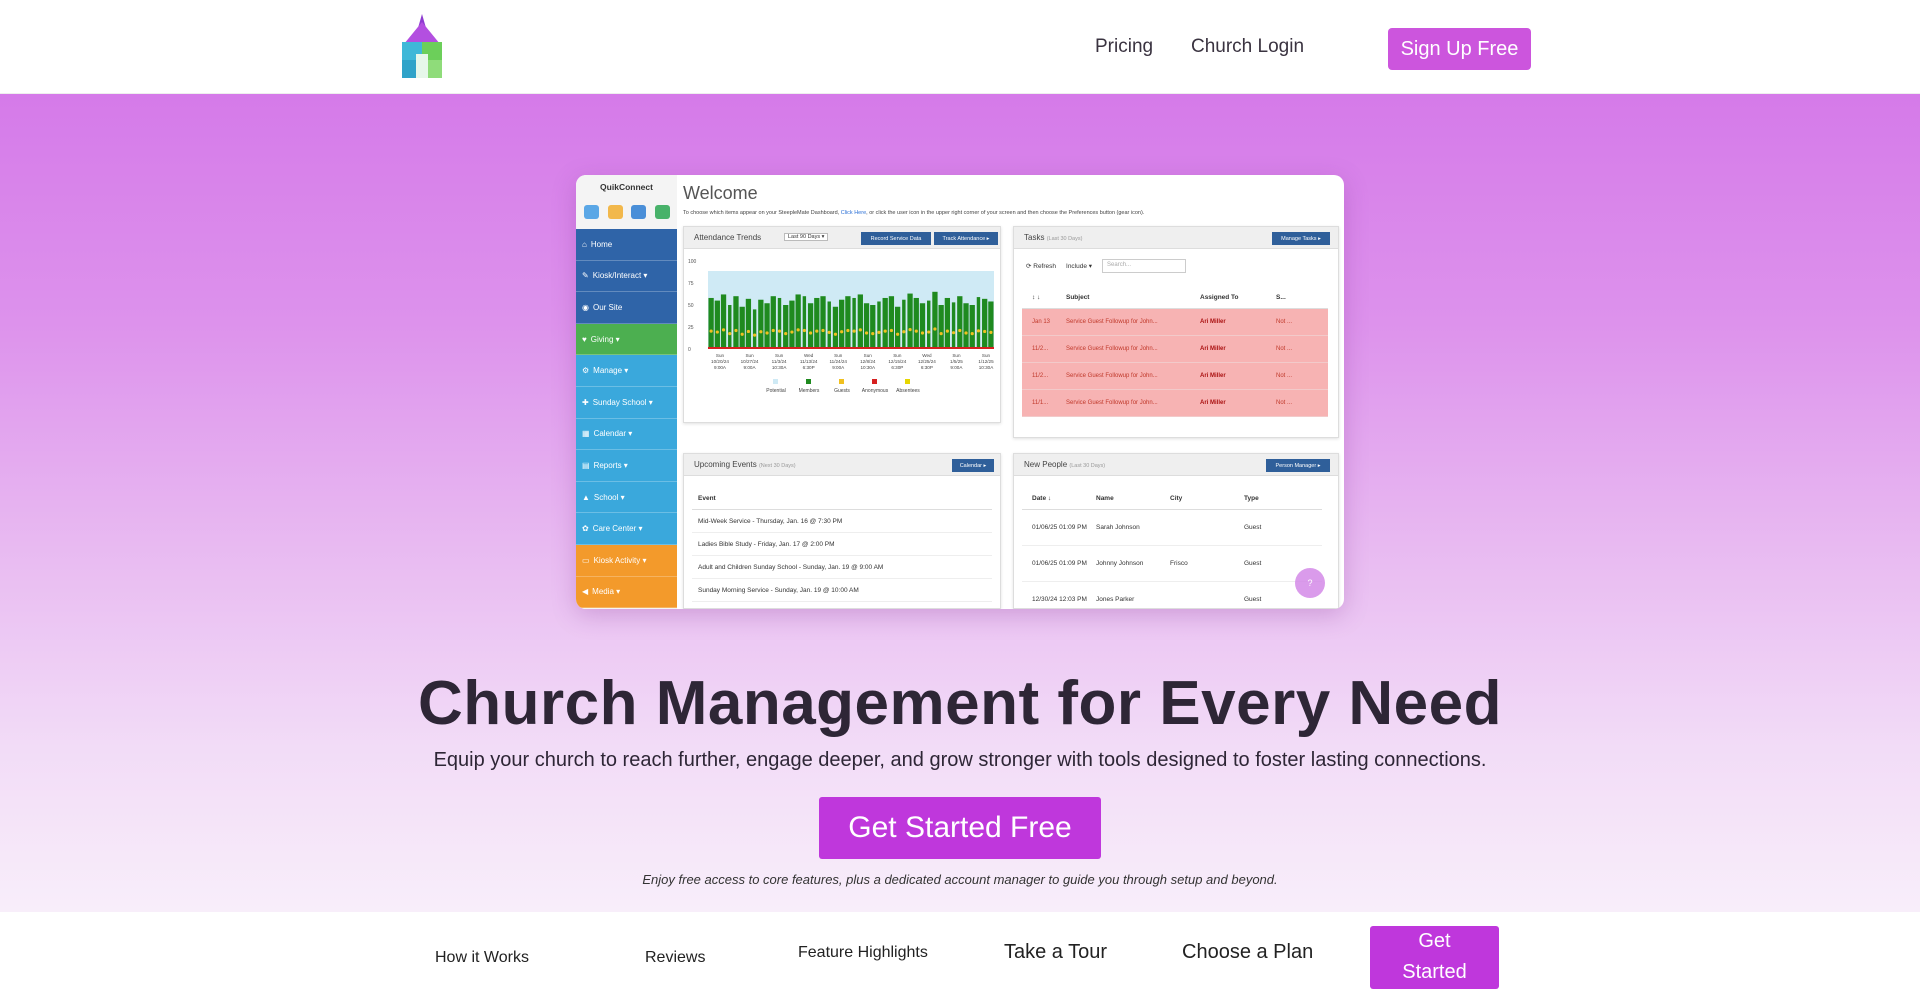 The image size is (1920, 993). I want to click on sidebar-item-home: ⌂ Home, so click(626, 245).